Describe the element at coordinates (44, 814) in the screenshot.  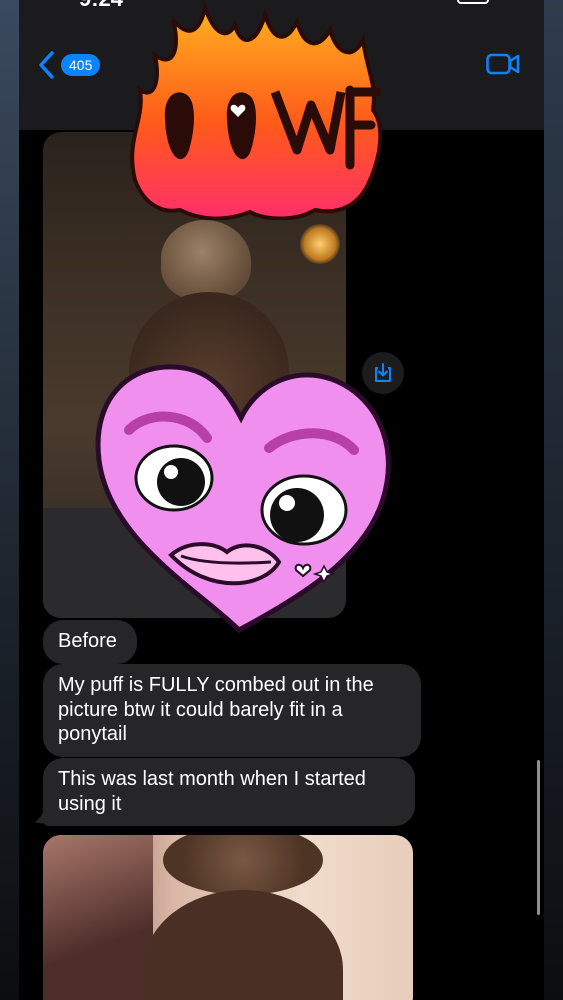
I see `bubble-tail` at that location.